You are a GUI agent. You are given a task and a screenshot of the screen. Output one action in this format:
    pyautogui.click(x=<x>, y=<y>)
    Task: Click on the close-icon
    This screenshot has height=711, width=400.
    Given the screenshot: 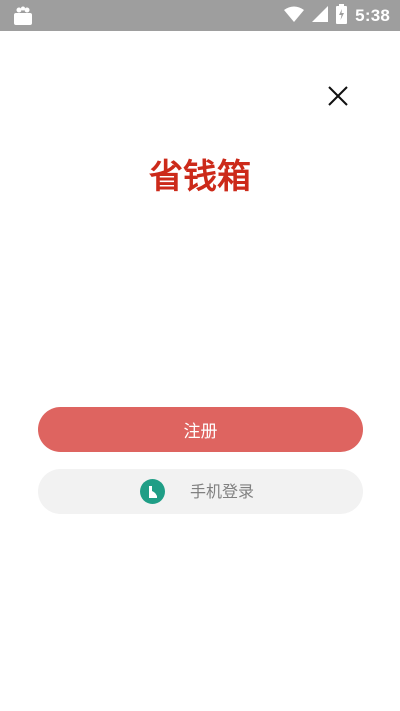 What is the action you would take?
    pyautogui.click(x=338, y=98)
    